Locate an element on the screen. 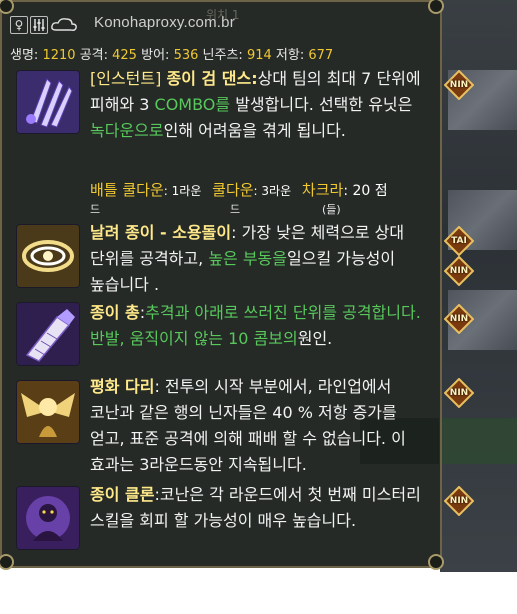 The image size is (517, 614). peace-bridge-icon is located at coordinates (48, 412).